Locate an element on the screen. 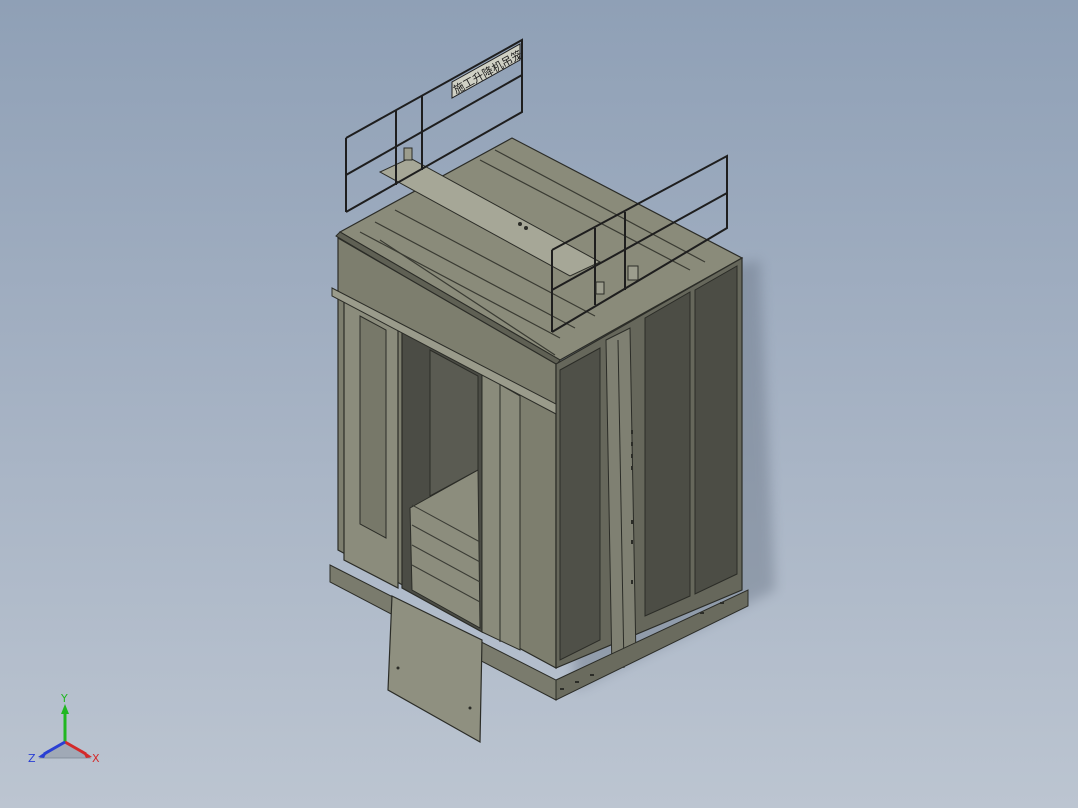  z-axis-label: Z is located at coordinates (32, 758).